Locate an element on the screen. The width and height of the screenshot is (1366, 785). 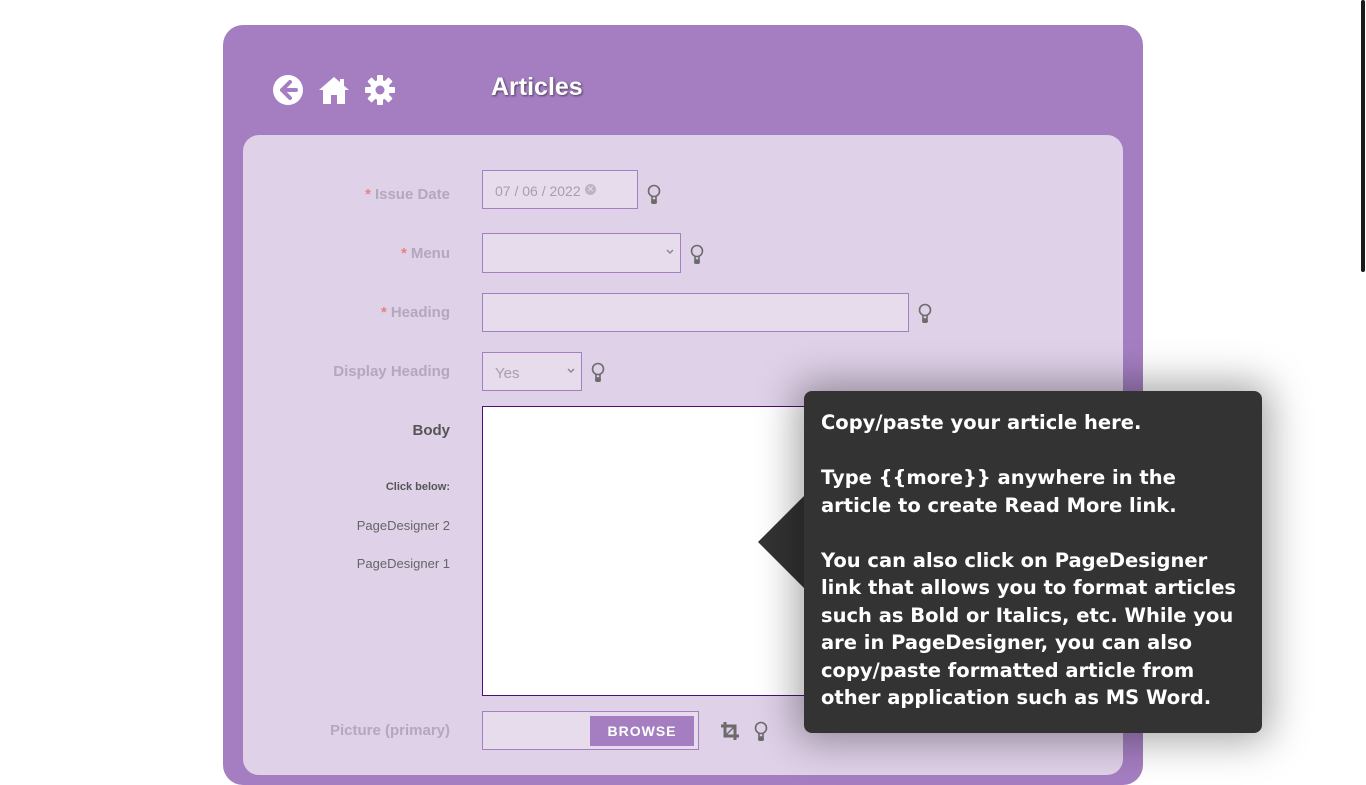
clear-date-icon: ✕ is located at coordinates (590, 189).